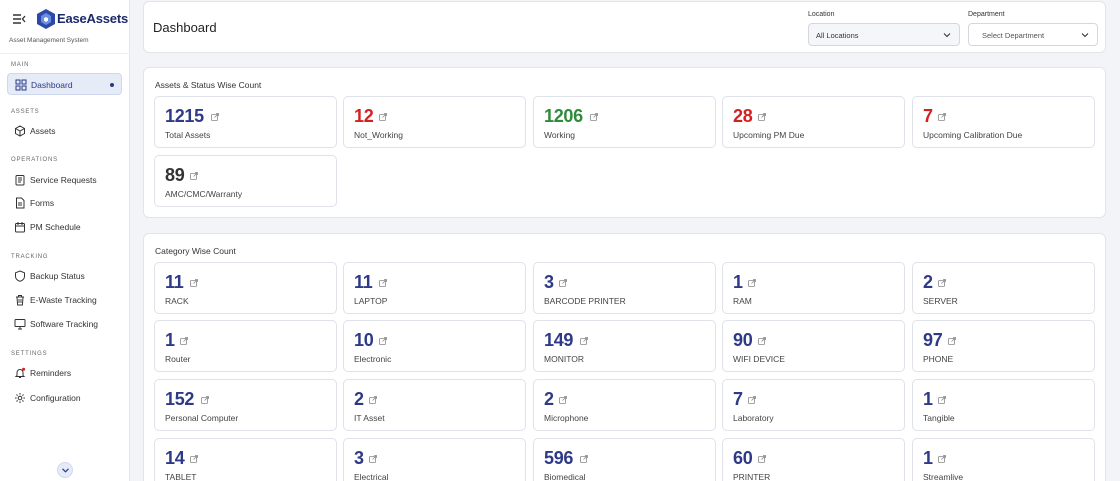 The width and height of the screenshot is (1120, 481). Describe the element at coordinates (986, 14) in the screenshot. I see `department-label: Department` at that location.